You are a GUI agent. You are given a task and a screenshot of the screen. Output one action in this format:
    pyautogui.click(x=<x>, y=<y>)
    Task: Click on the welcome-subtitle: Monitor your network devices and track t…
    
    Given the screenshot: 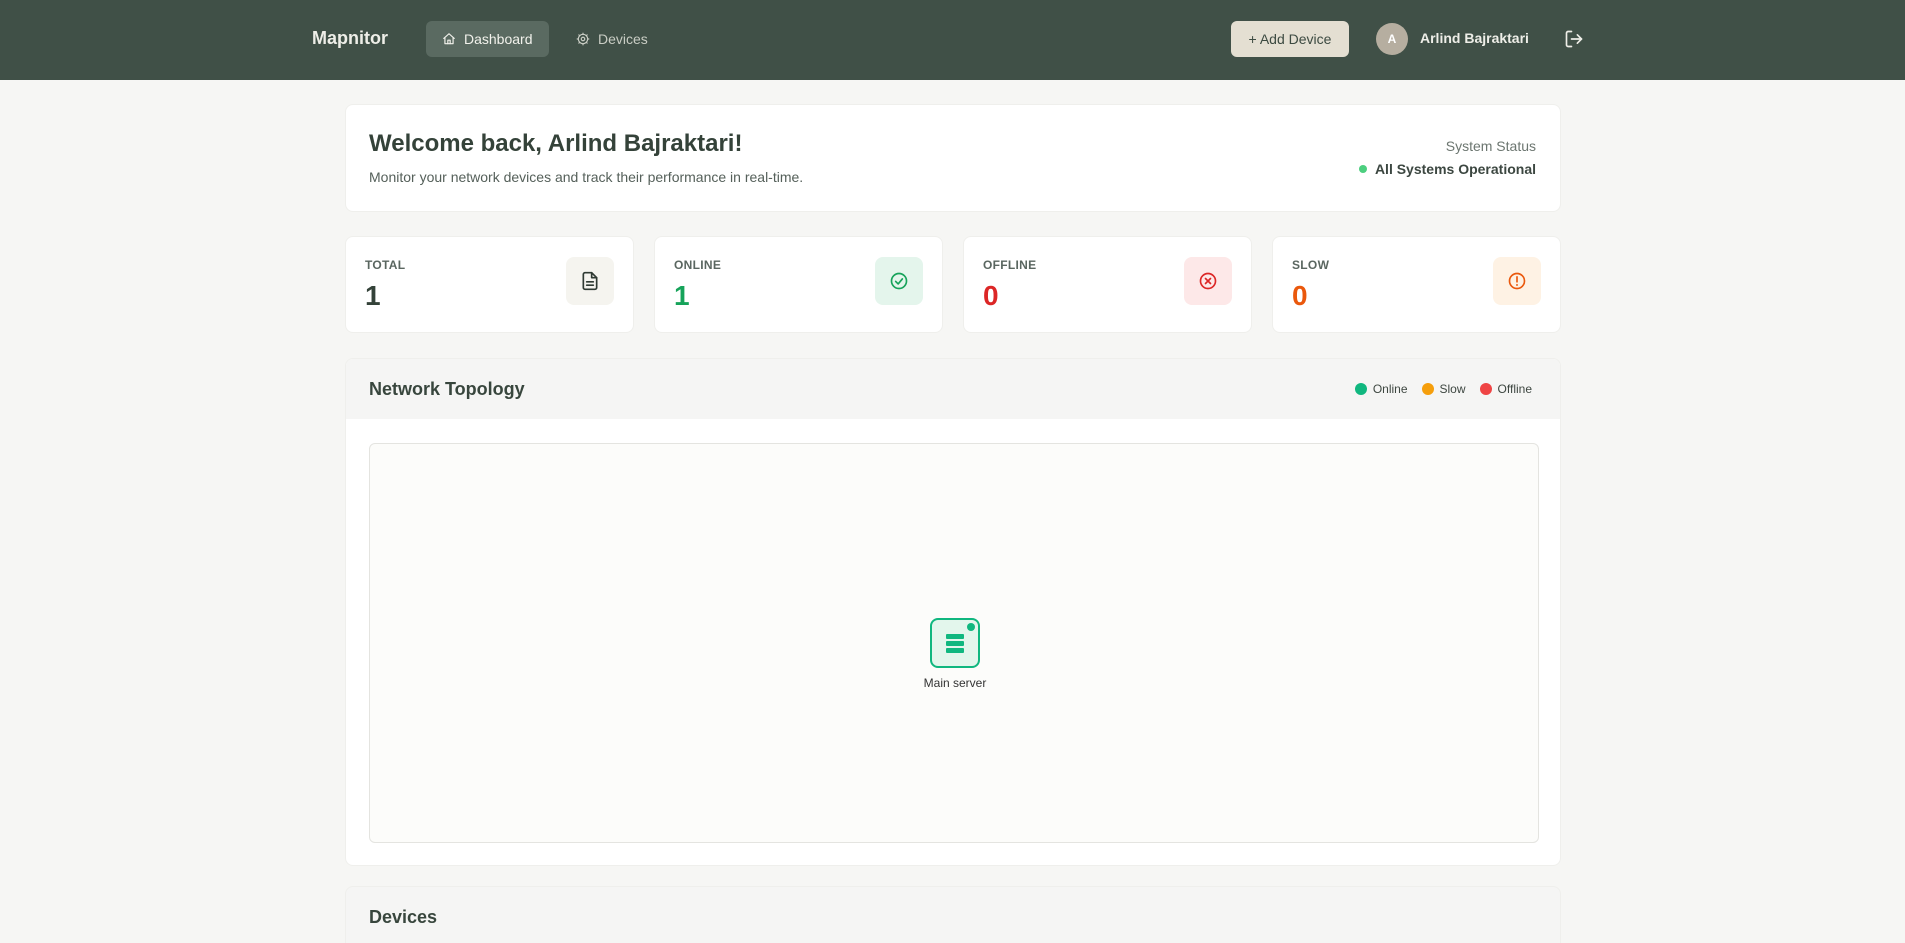 What is the action you would take?
    pyautogui.click(x=586, y=177)
    